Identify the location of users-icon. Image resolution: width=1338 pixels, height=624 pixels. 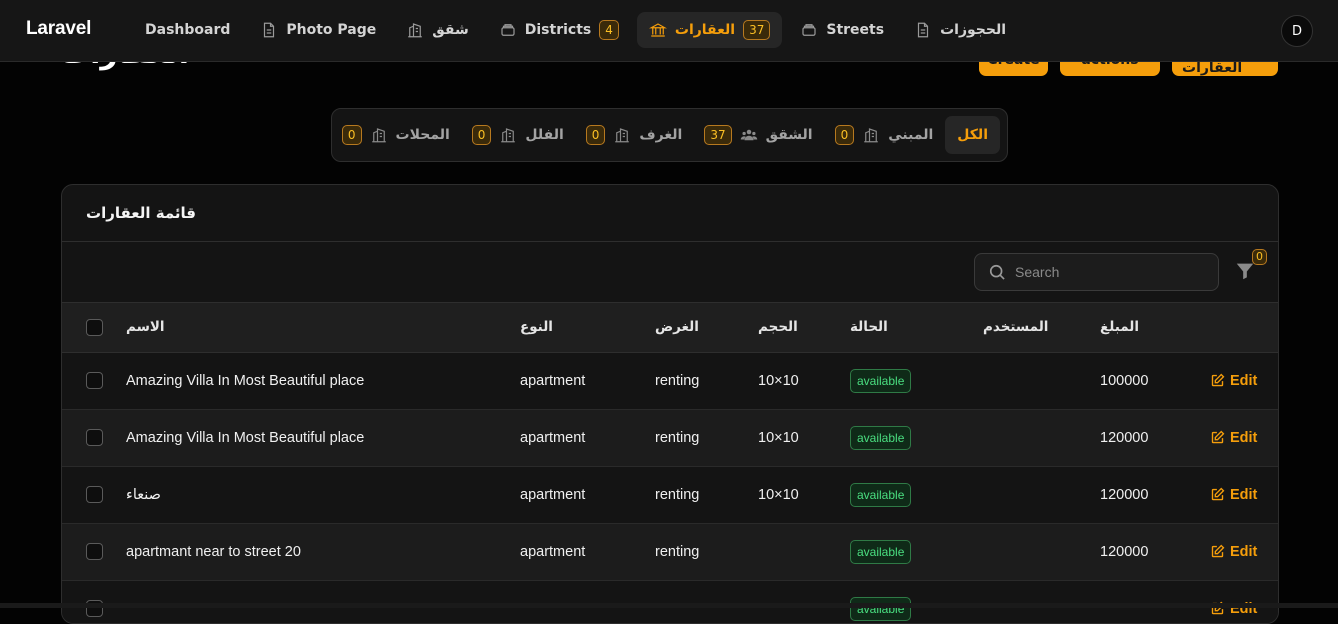
(748, 135).